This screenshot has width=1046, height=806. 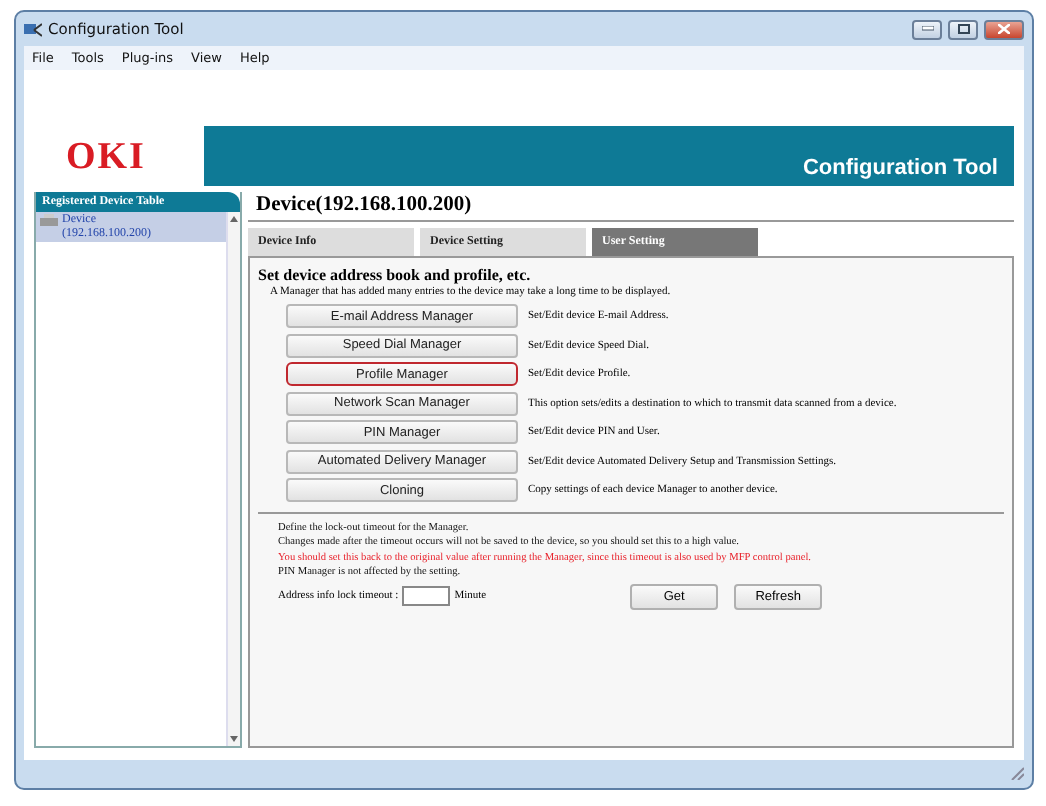 I want to click on app-icon, so click(x=33, y=29).